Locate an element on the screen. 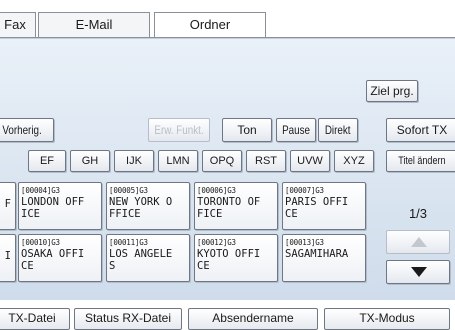  alpha-tab-label: GH is located at coordinates (90, 161).